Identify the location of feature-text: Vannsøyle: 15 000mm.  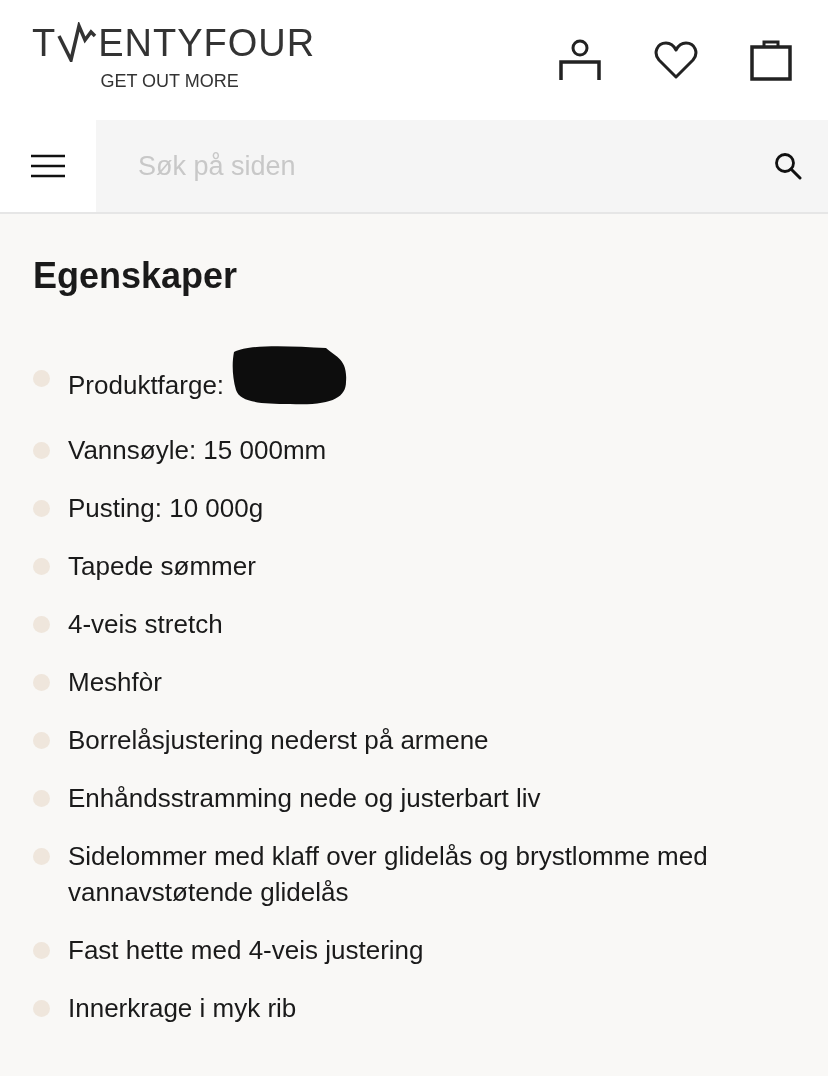
(198, 450).